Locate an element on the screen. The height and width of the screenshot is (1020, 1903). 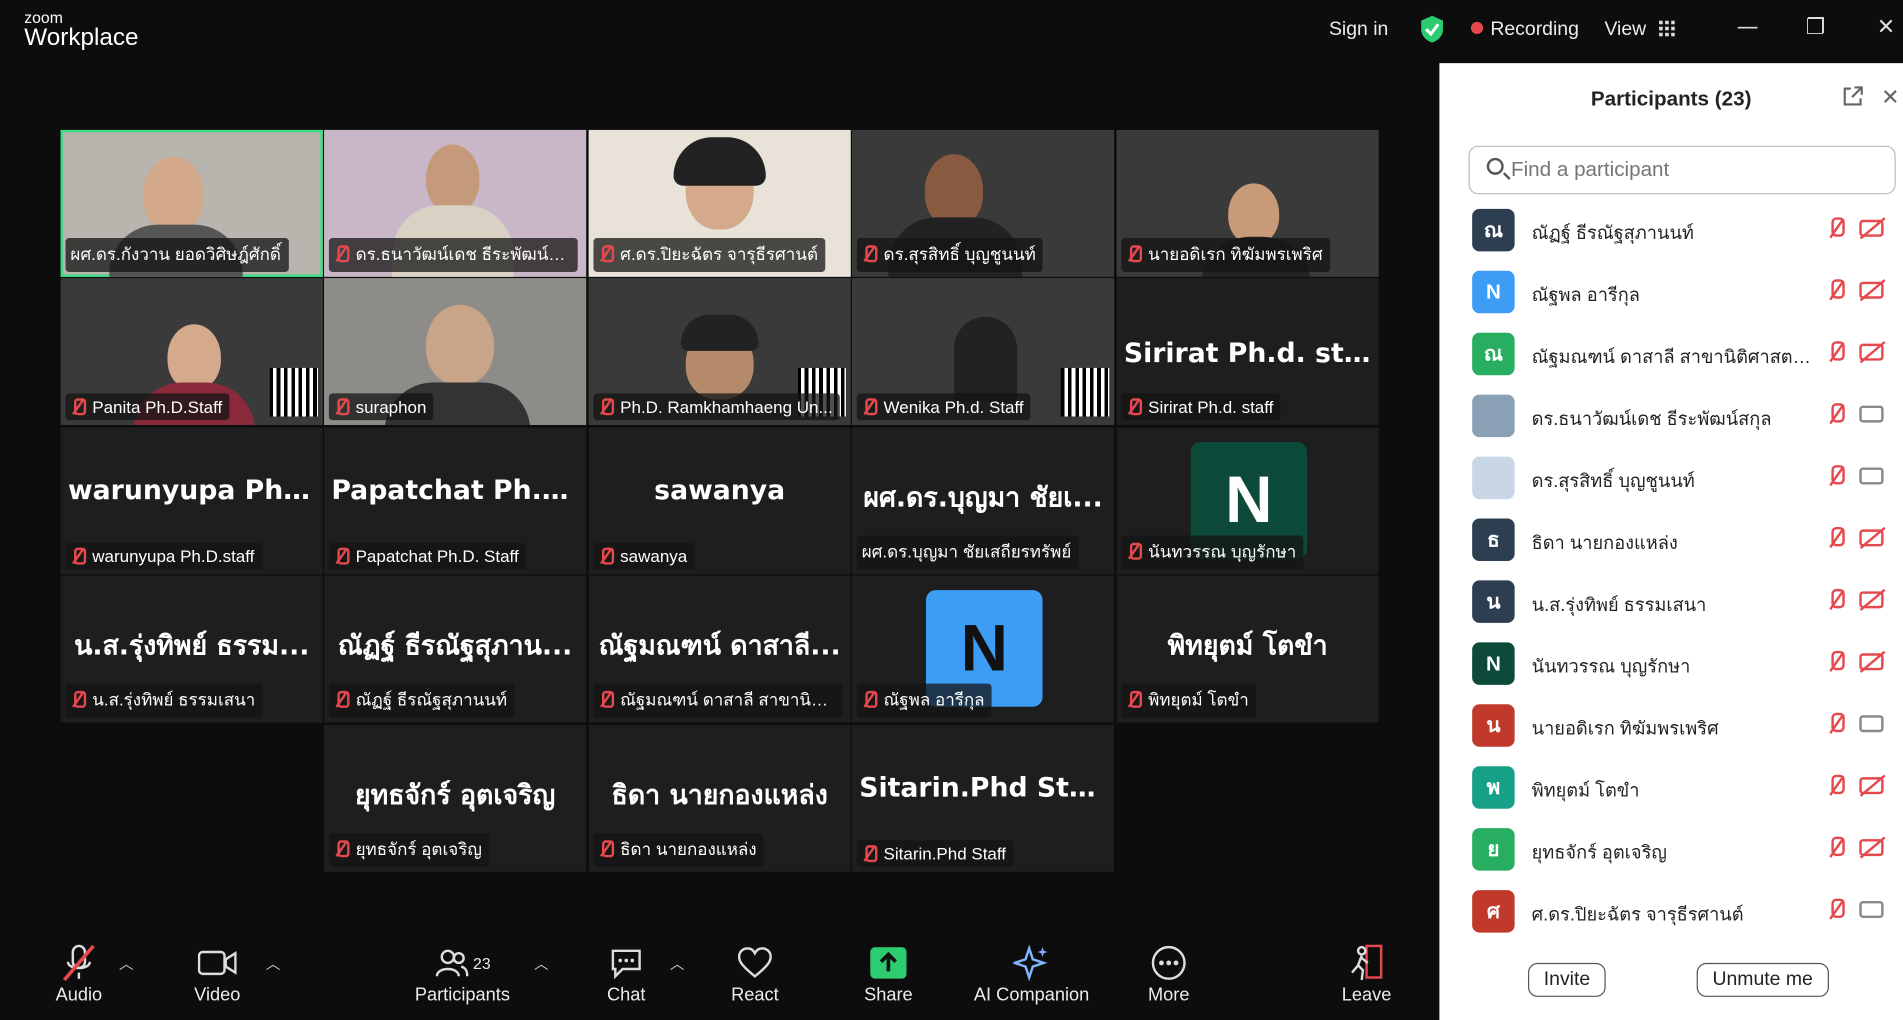
participant-row: ย ยุทธจักร์ อุตเจริญ is located at coordinates (1671, 849).